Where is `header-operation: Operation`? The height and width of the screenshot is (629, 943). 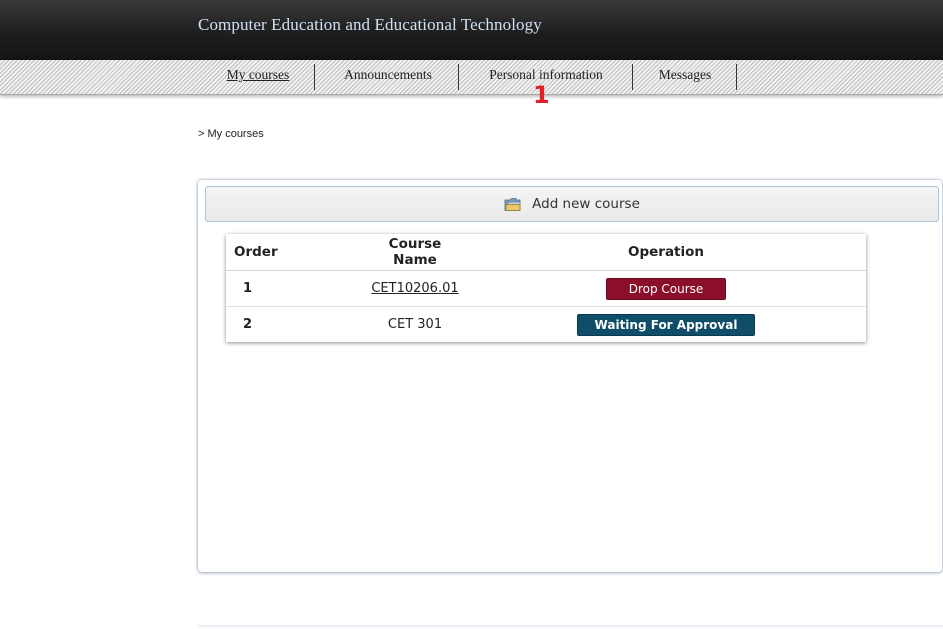 header-operation: Operation is located at coordinates (666, 252).